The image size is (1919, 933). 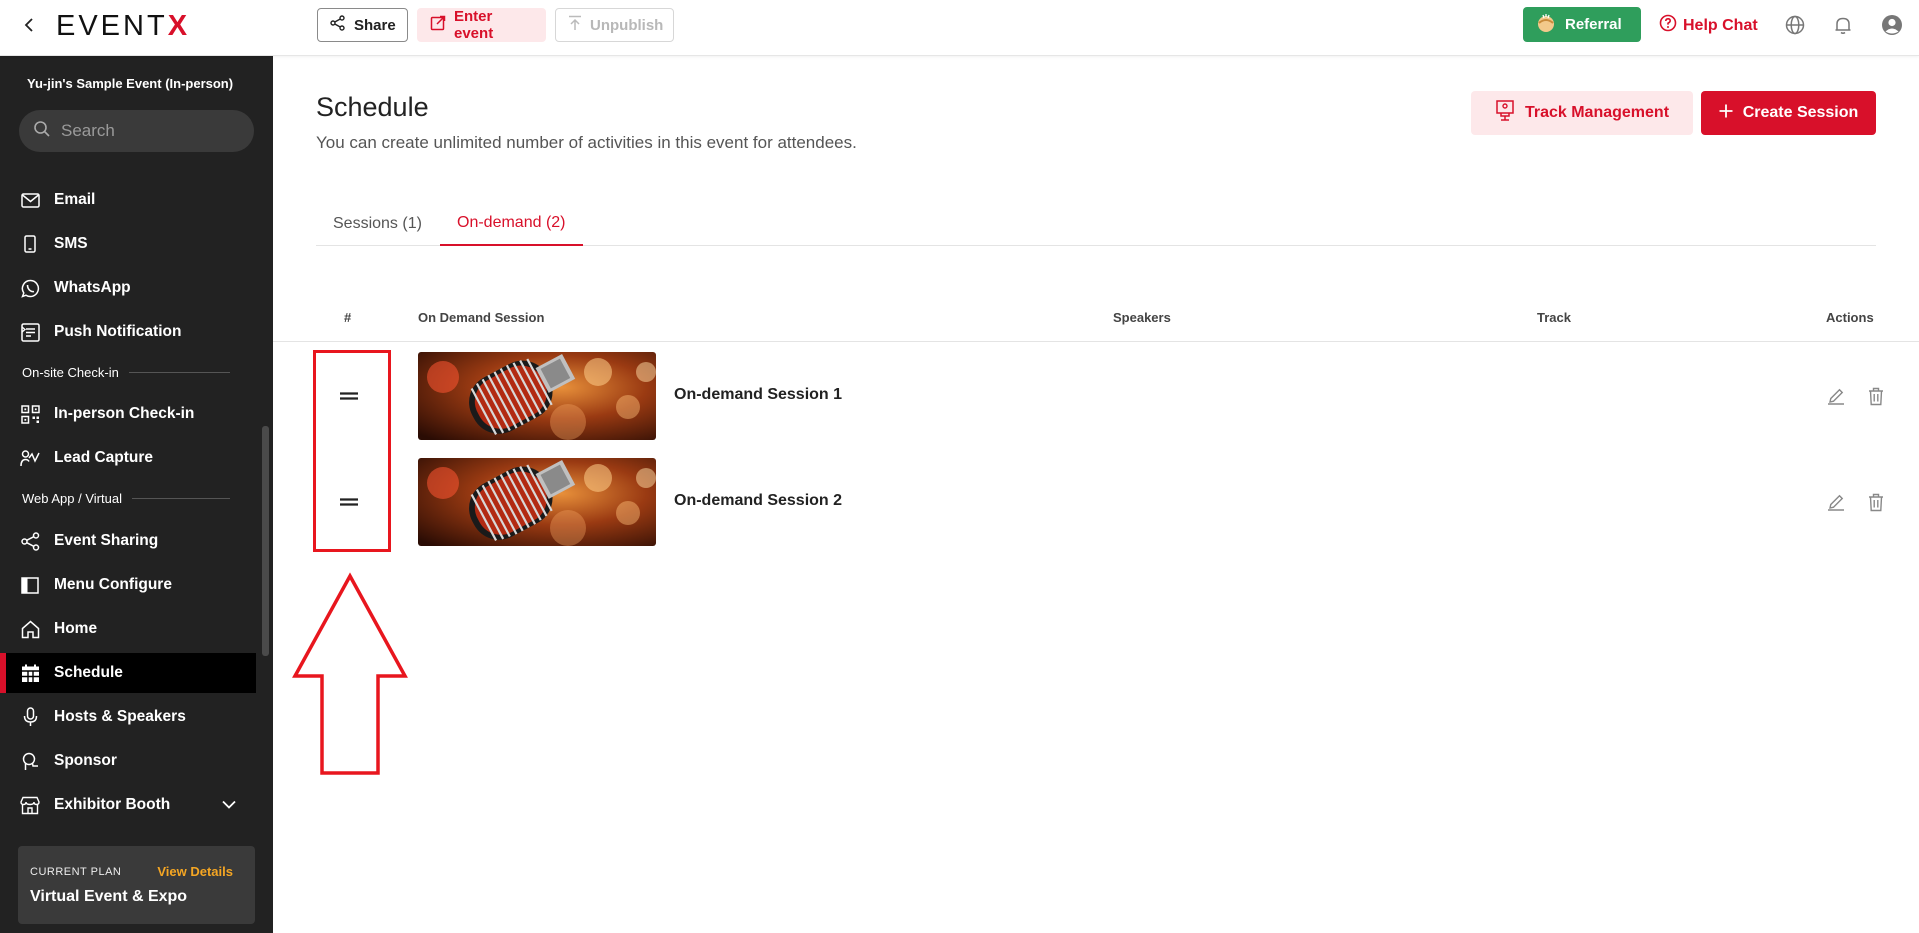 I want to click on sidebar-item-in-person-checkin: In-person Check-in, so click(x=128, y=414).